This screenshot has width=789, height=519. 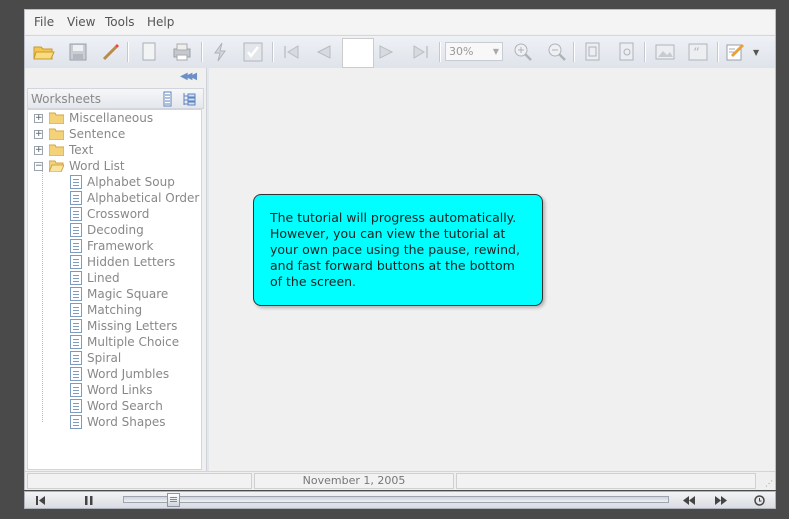 What do you see at coordinates (143, 198) in the screenshot?
I see `tree-item-label: Alphabetical Order` at bounding box center [143, 198].